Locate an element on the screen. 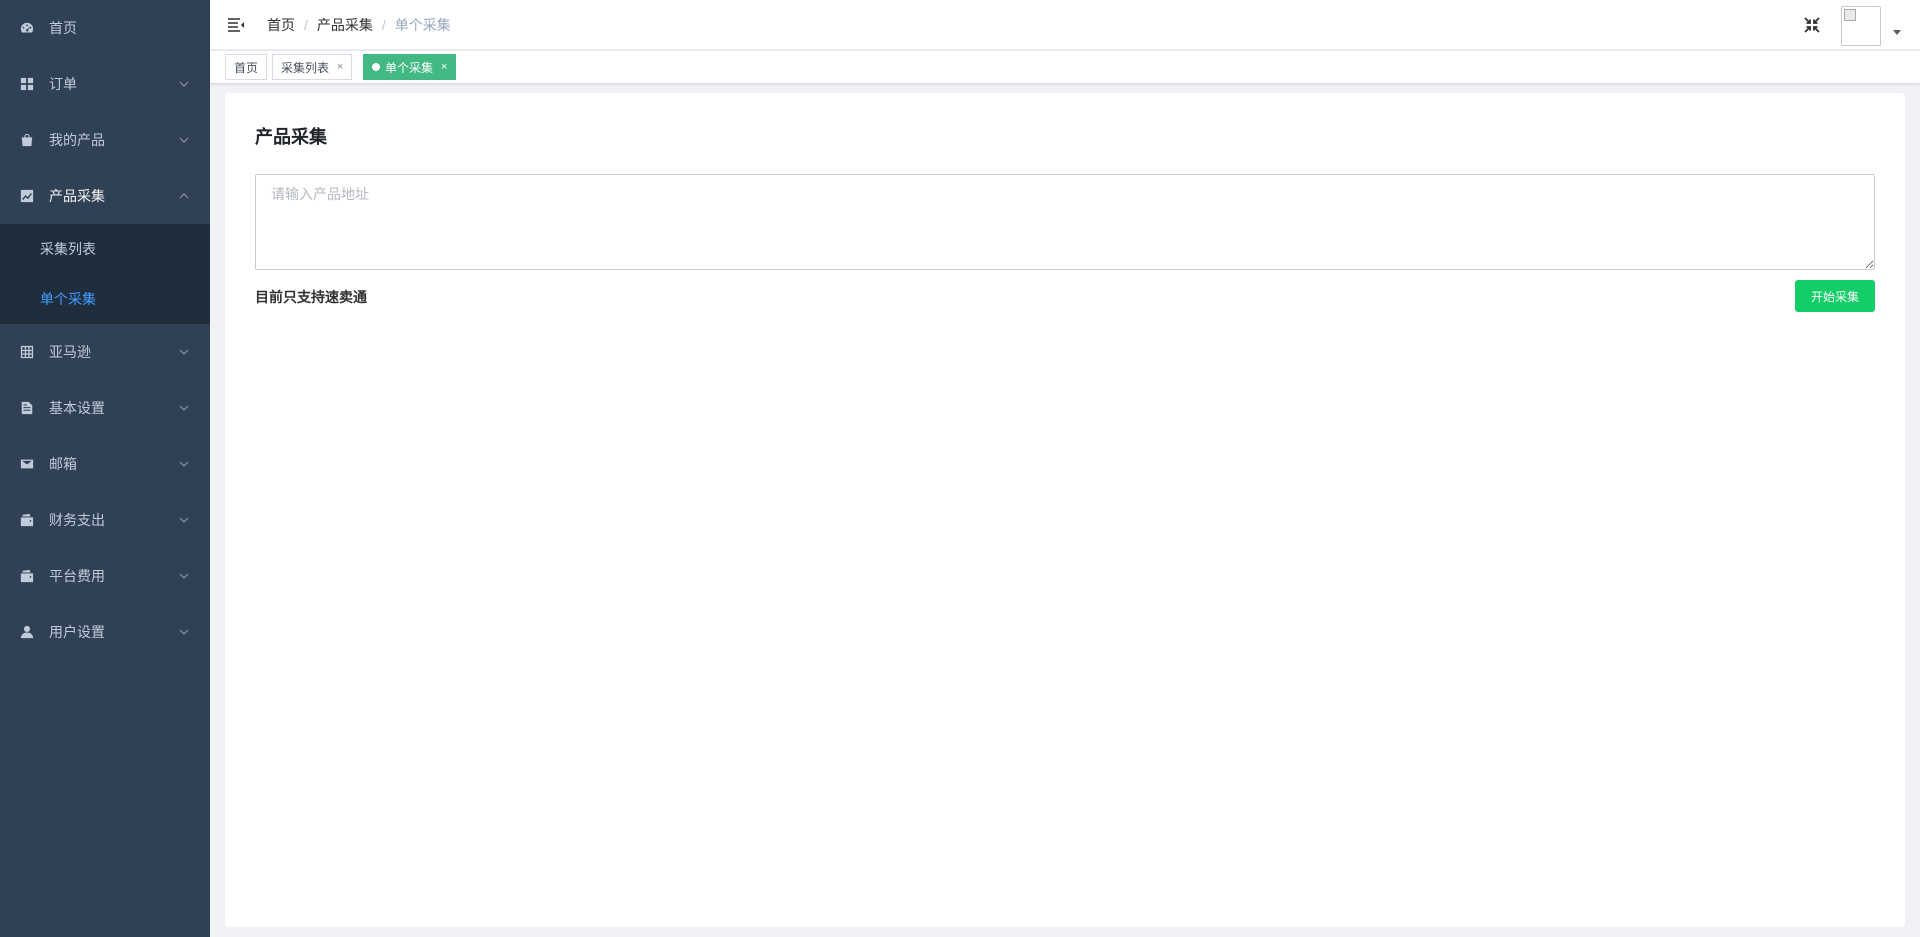  tag-single-collect: 单个采集 × is located at coordinates (410, 67).